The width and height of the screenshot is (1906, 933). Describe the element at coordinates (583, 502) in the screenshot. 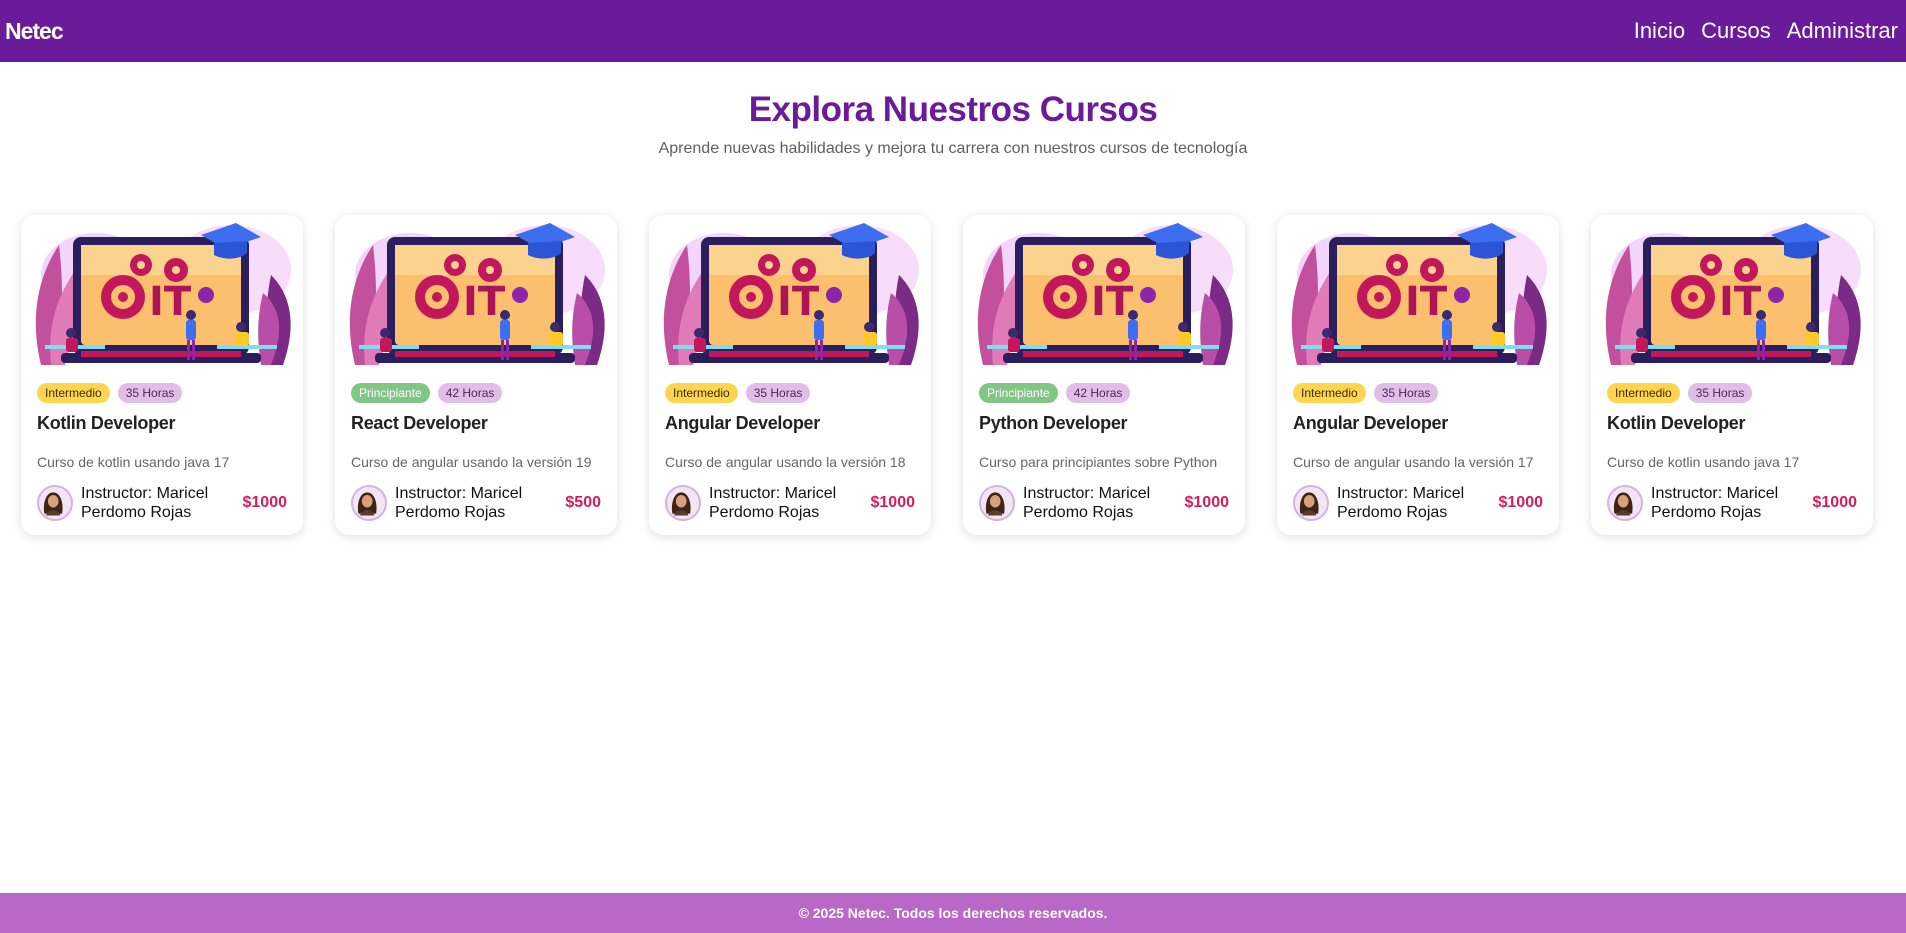

I see `course-price: $500` at that location.